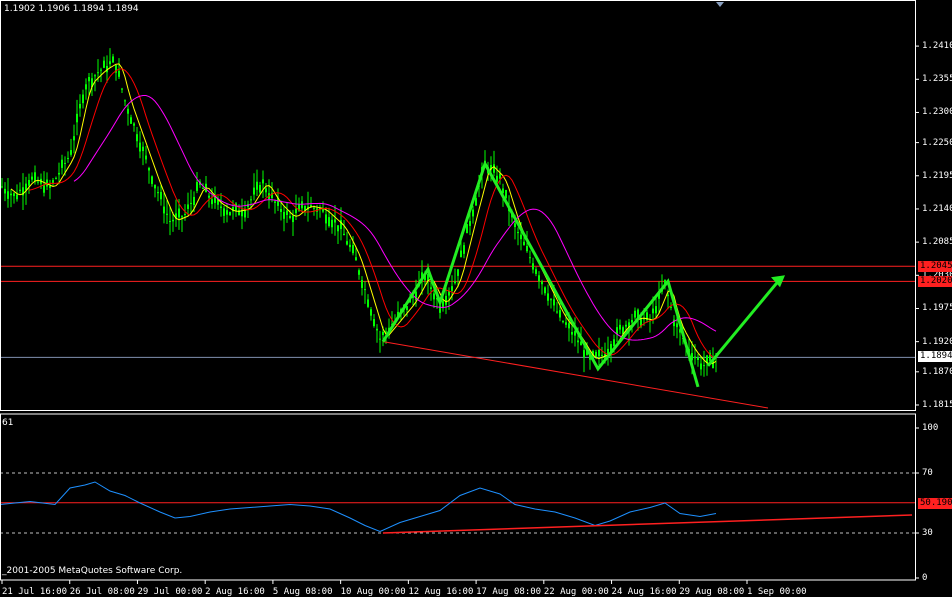  What do you see at coordinates (937, 112) in the screenshot?
I see `price-tick-label: 1.2300` at bounding box center [937, 112].